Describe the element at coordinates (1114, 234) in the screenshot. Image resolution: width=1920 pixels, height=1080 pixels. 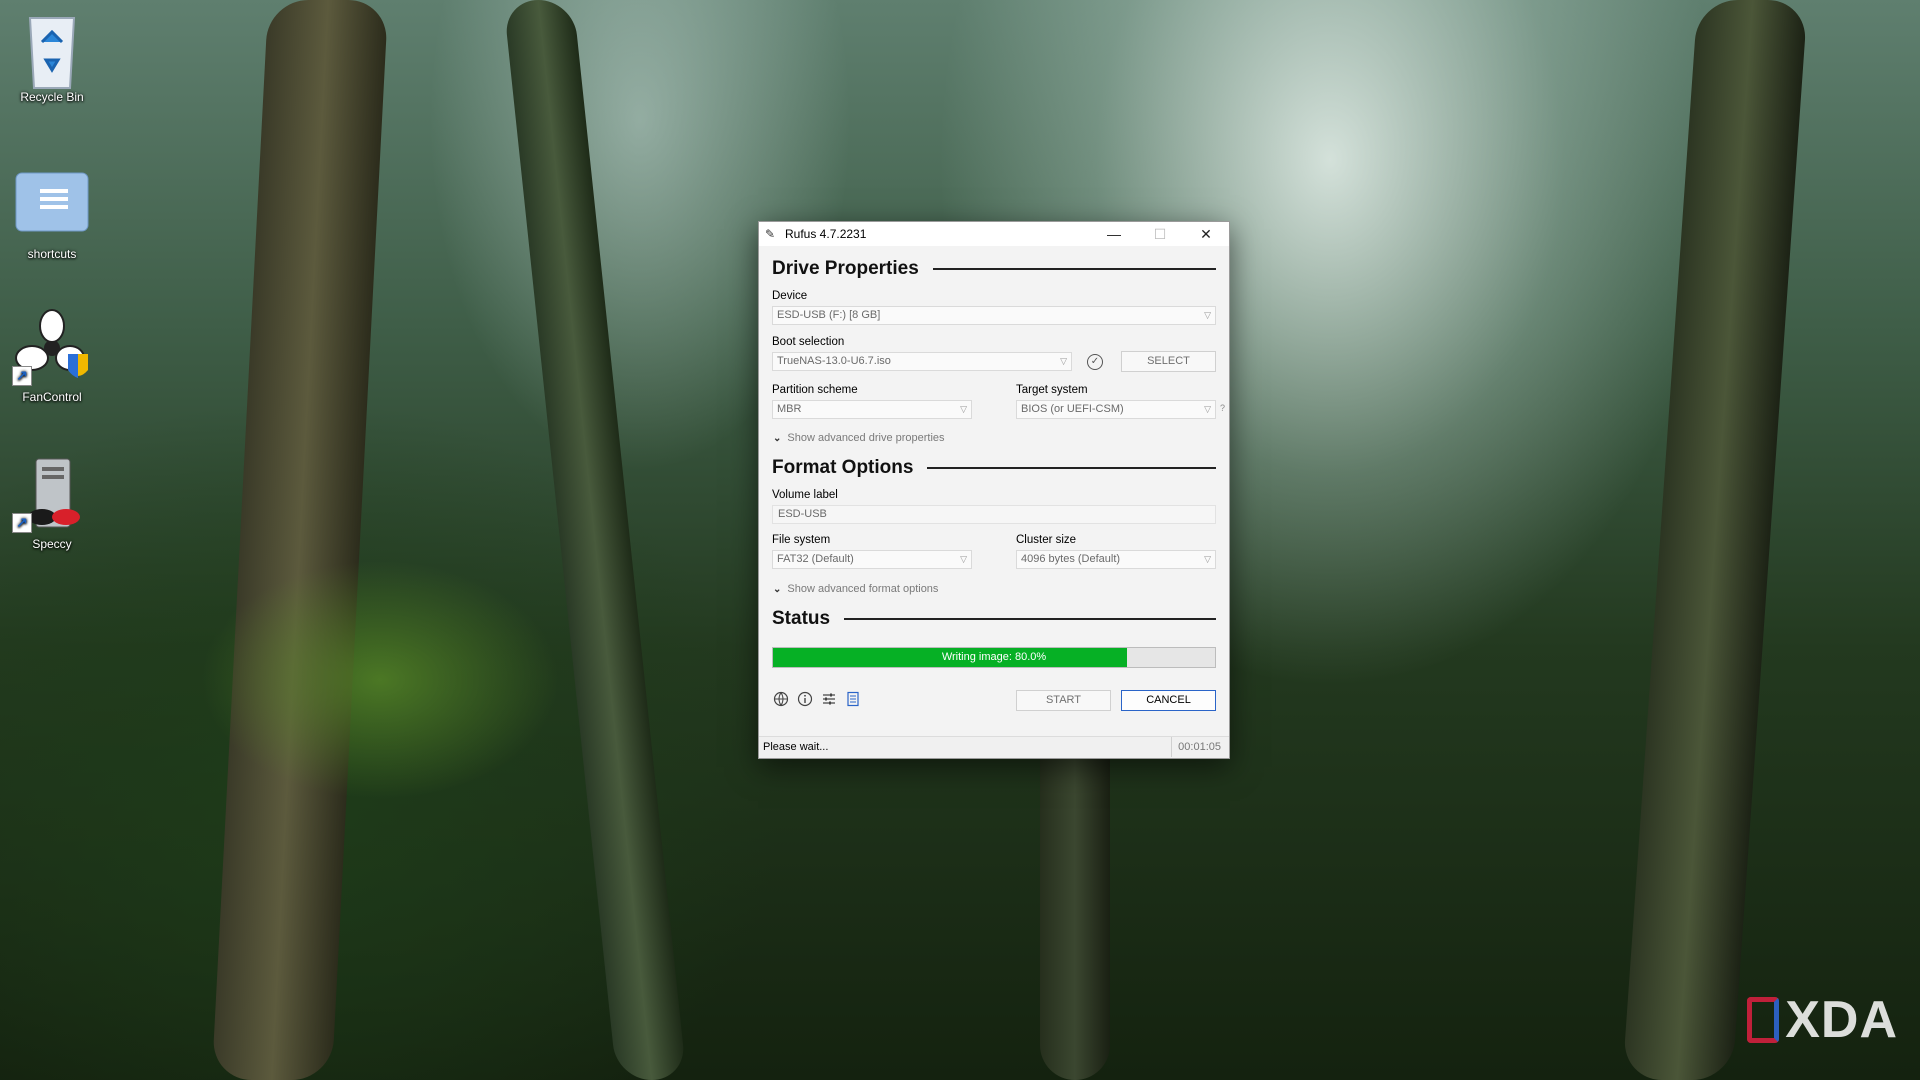
I see `minimize-button: —` at that location.